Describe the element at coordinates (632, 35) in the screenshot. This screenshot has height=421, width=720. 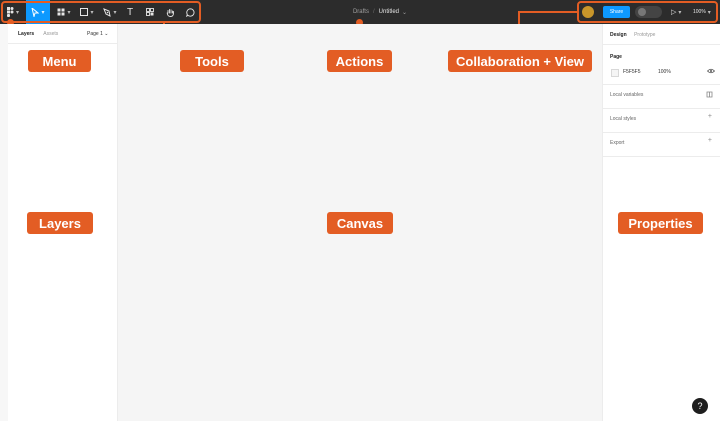
I see `right-panel-tabs: Design Prototype` at that location.